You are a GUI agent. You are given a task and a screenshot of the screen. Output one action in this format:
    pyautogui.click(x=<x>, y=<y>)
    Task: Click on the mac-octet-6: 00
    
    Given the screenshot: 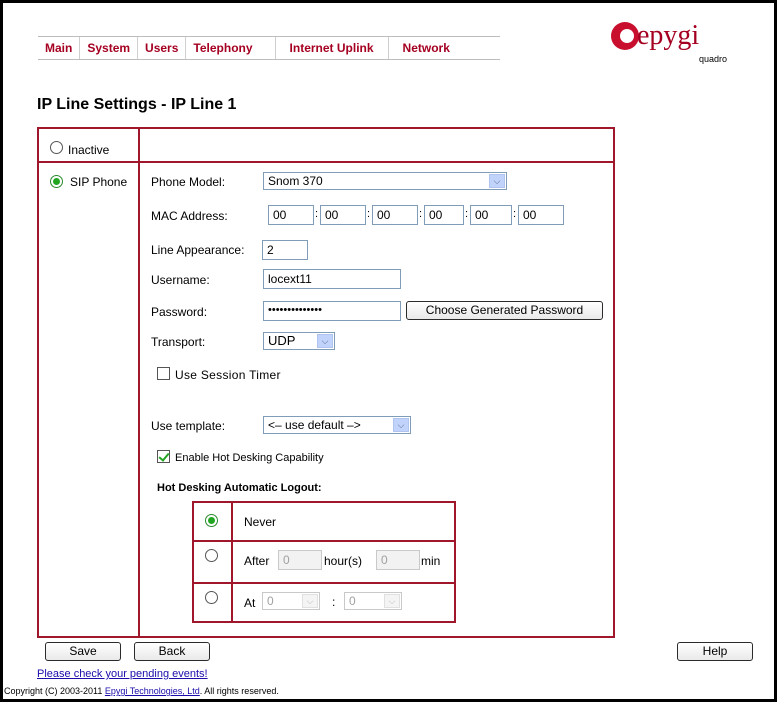 What is the action you would take?
    pyautogui.click(x=541, y=215)
    